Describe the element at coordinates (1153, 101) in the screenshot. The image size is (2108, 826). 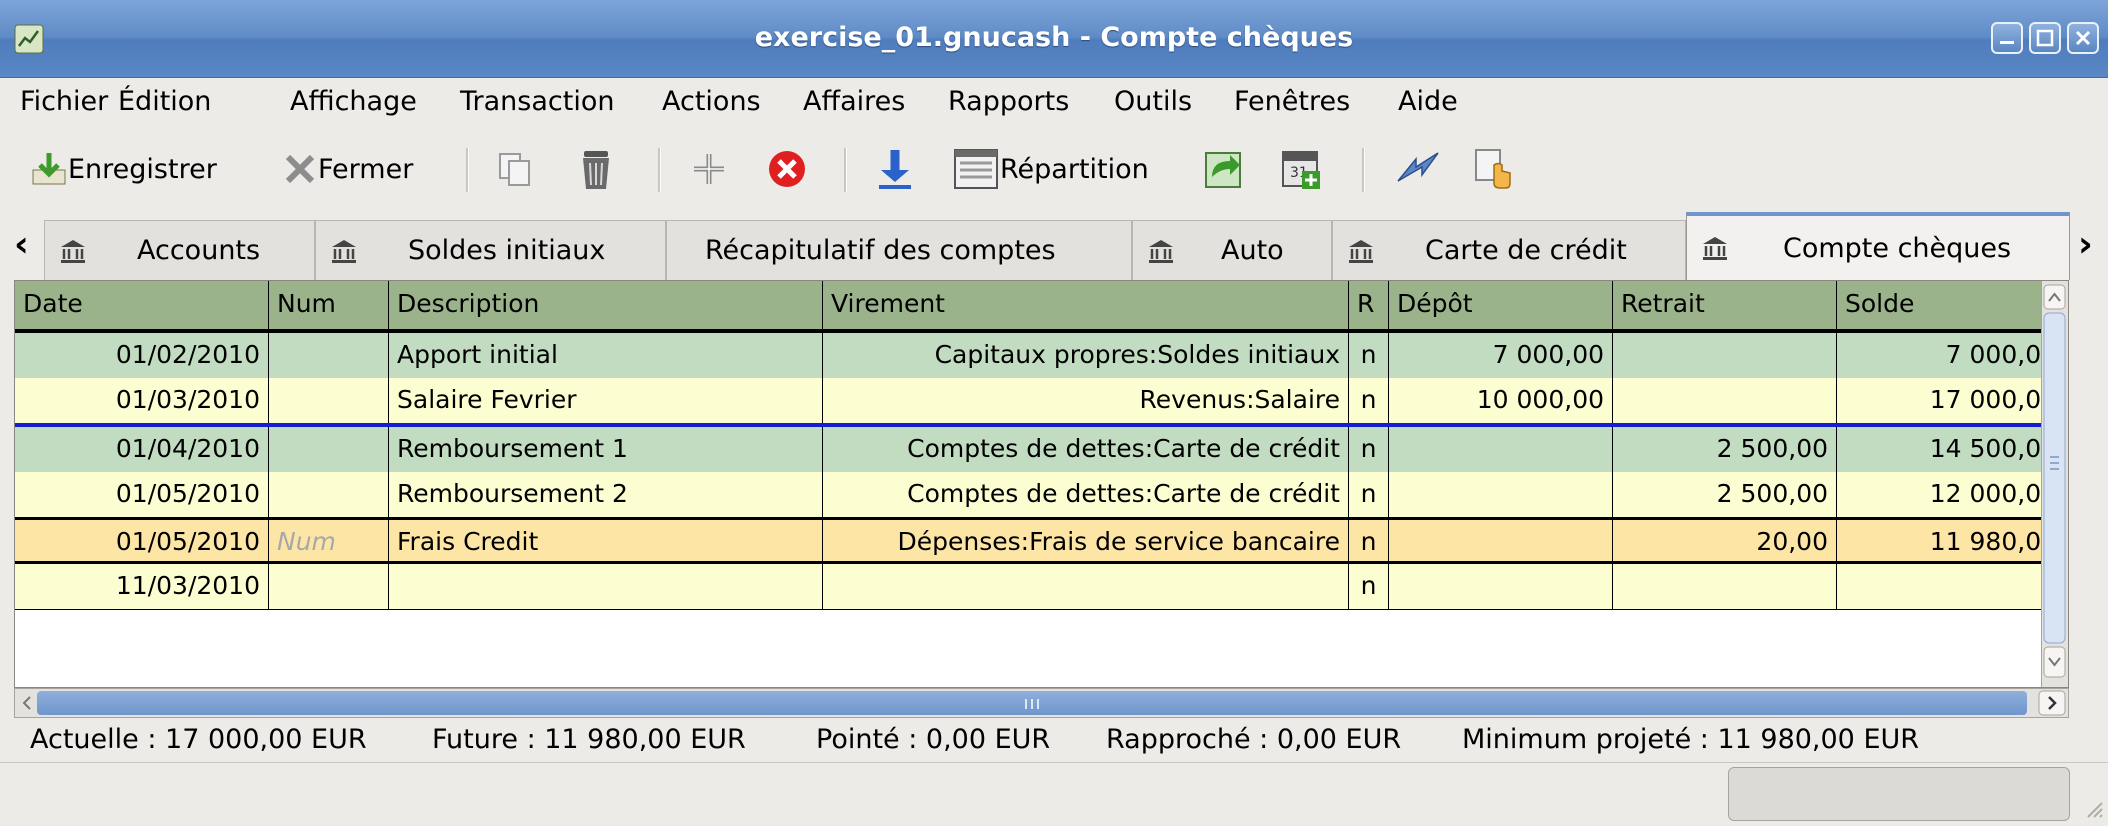
I see `menu-outils: Outils` at that location.